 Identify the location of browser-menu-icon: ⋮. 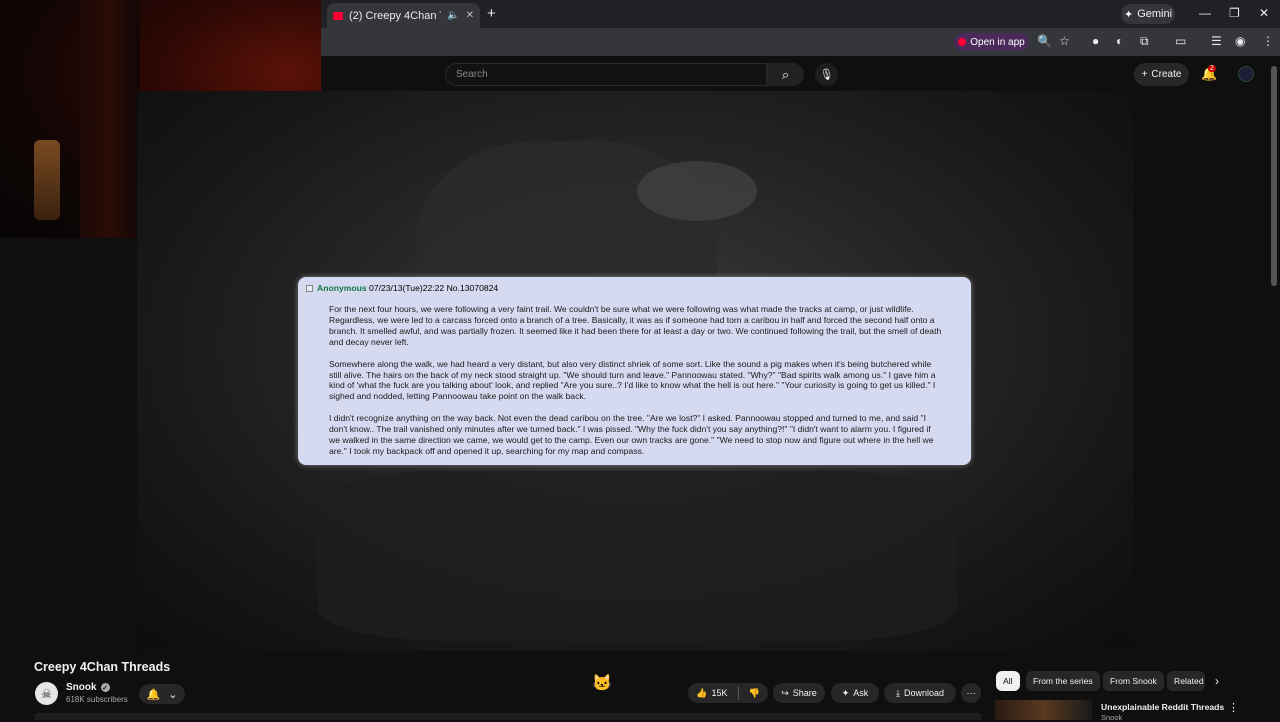
(1268, 41).